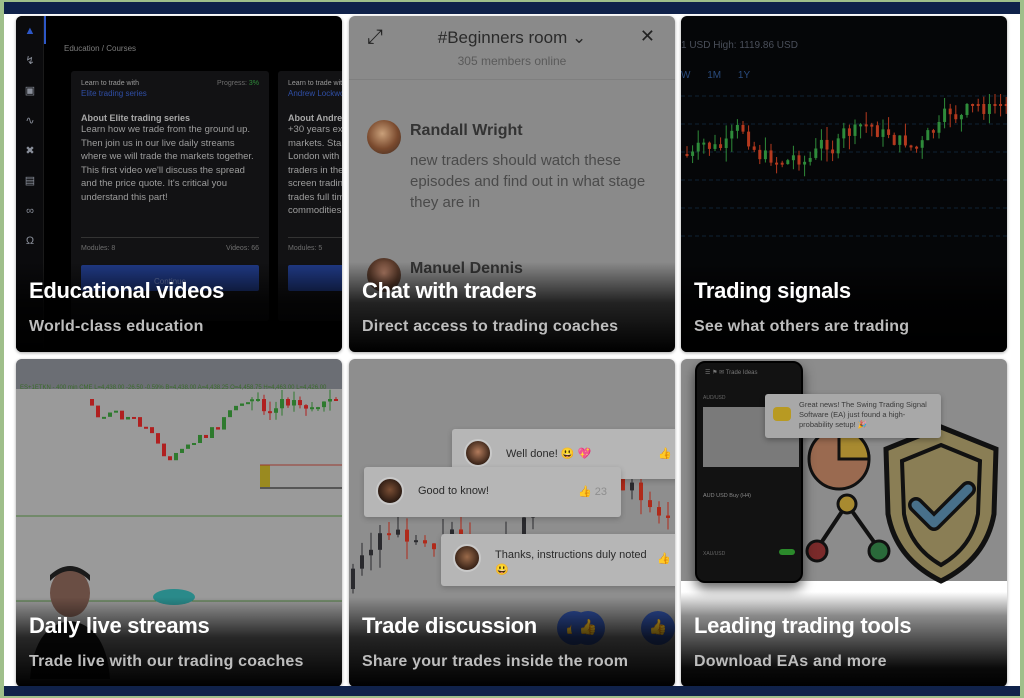 The width and height of the screenshot is (1024, 698). I want to click on comment-text: Thanks, instructions duly noted 😃, so click(571, 562).